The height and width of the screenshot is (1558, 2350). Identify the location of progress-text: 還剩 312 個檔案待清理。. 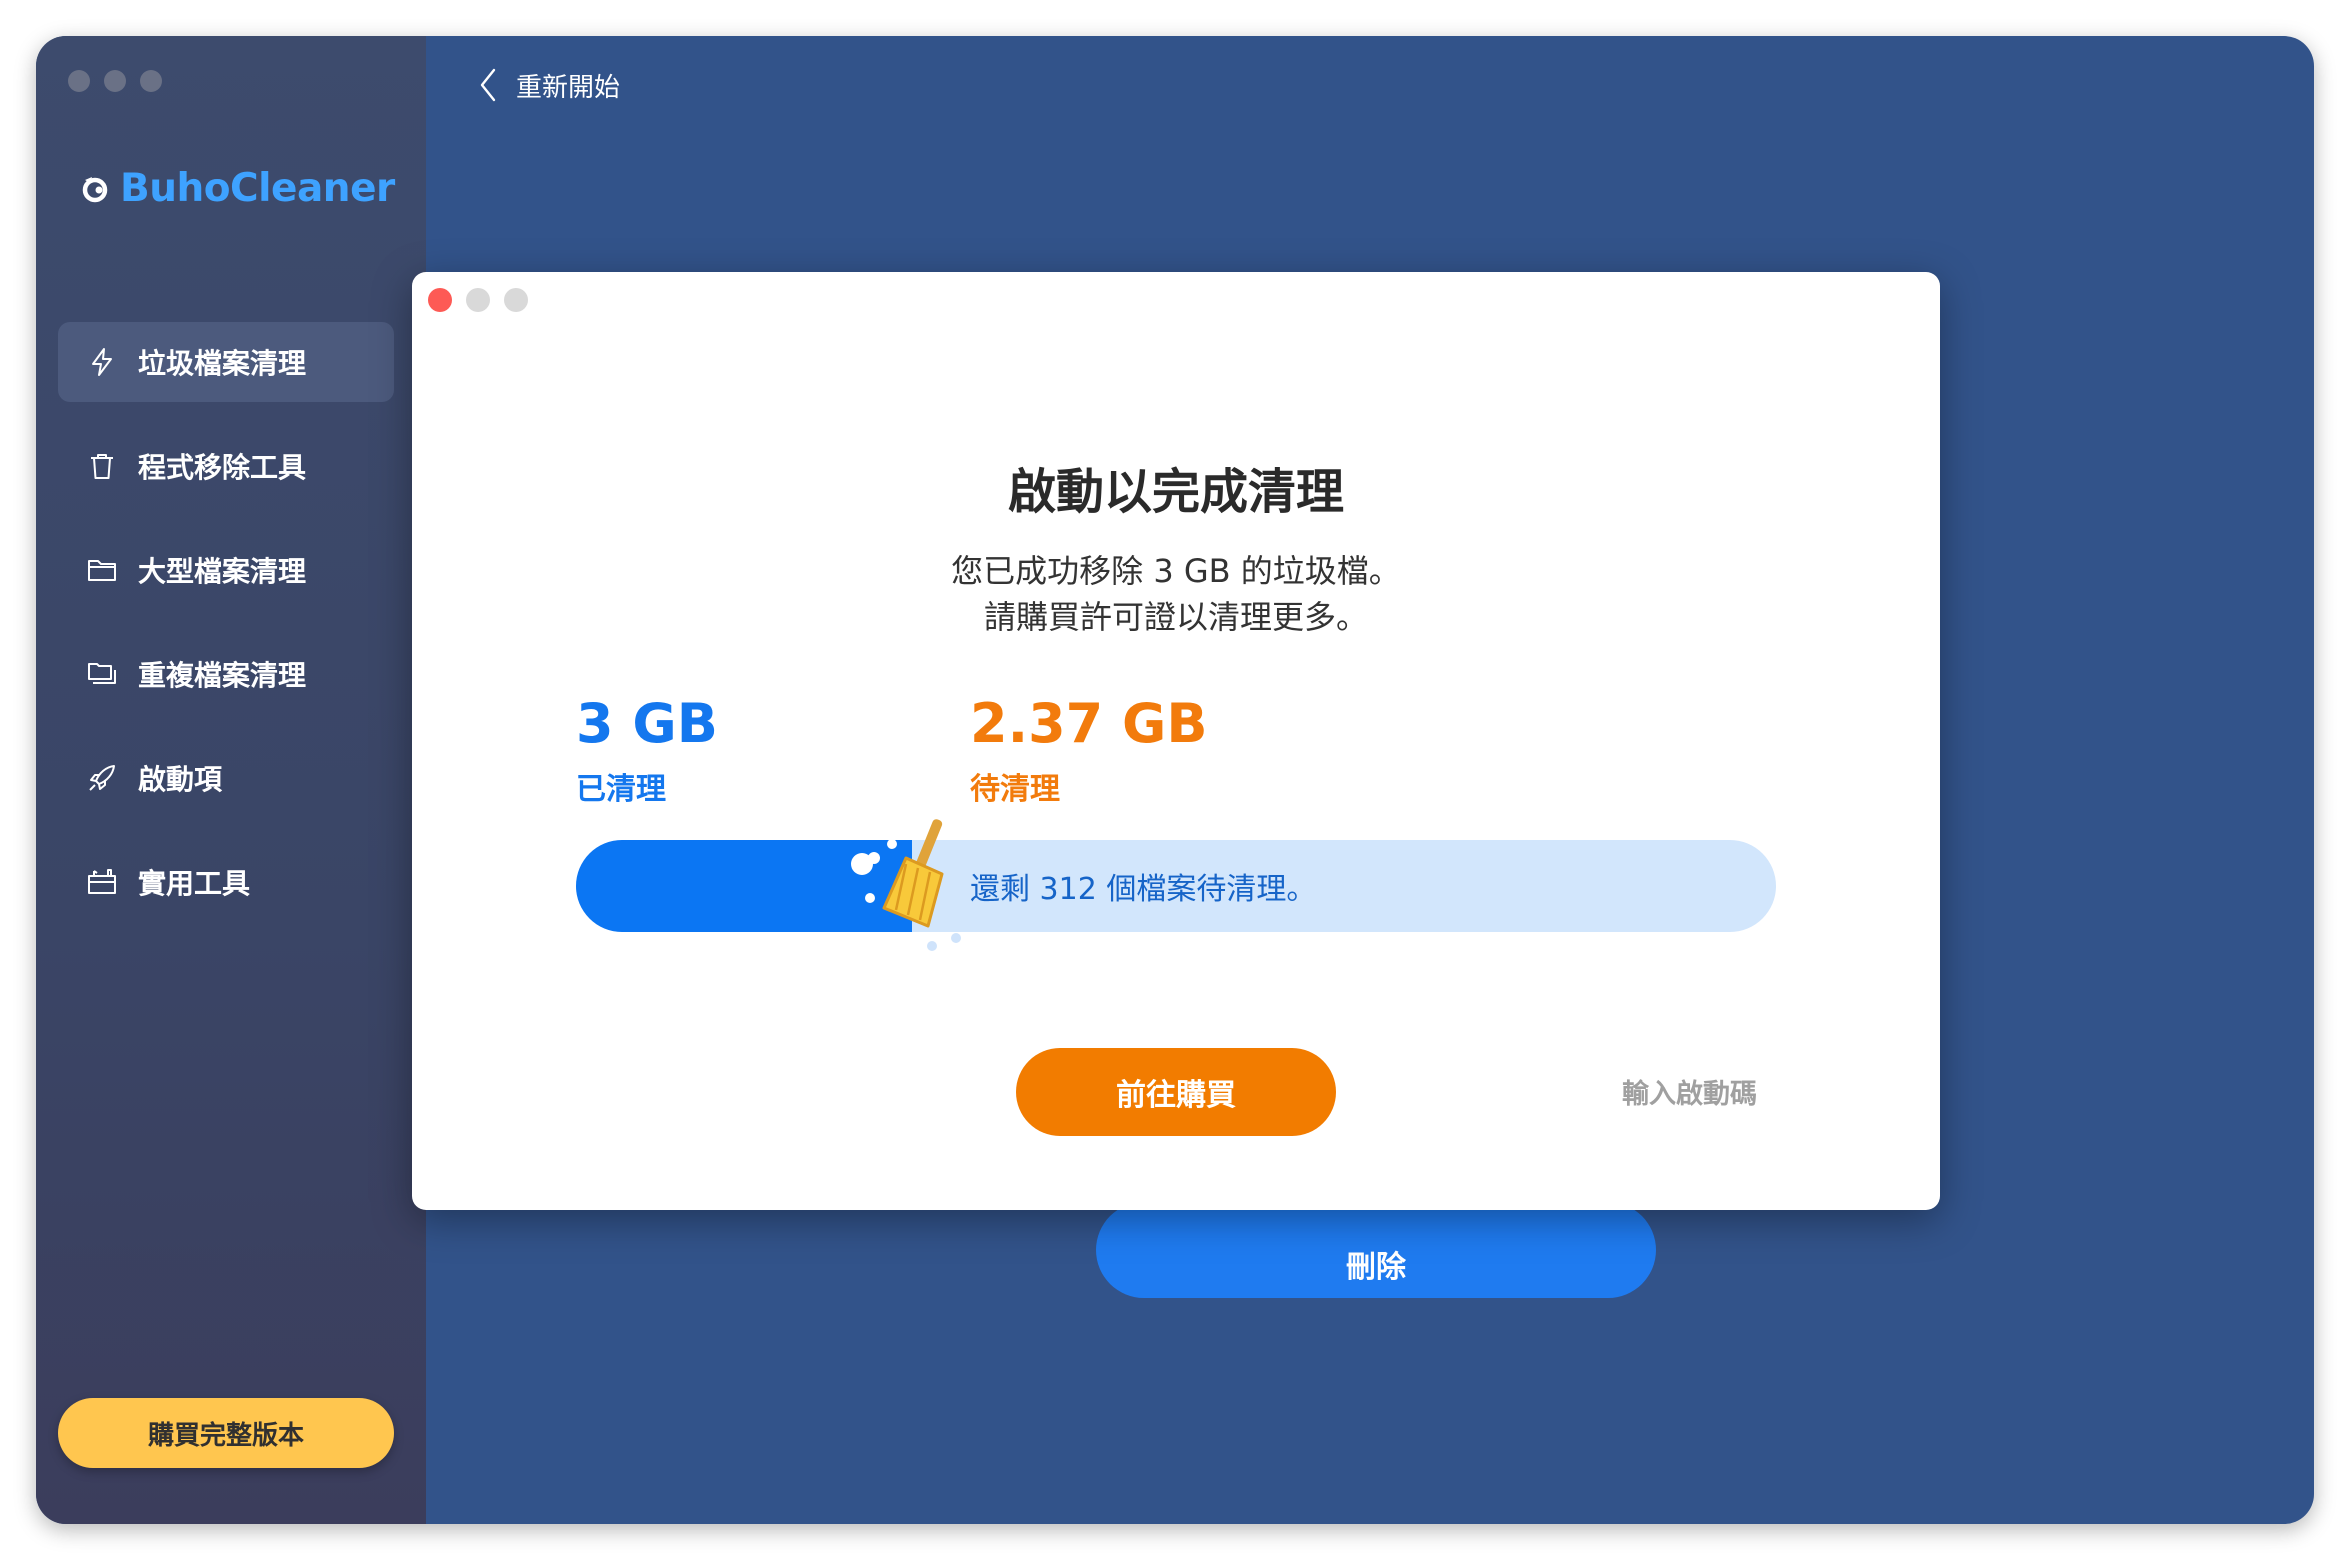
(1143, 889).